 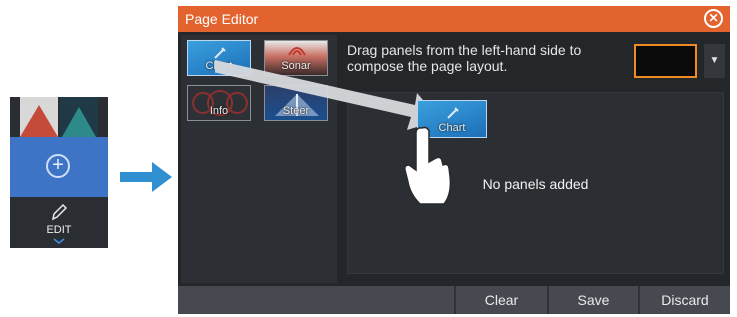 I want to click on step-arrow-icon, so click(x=146, y=177).